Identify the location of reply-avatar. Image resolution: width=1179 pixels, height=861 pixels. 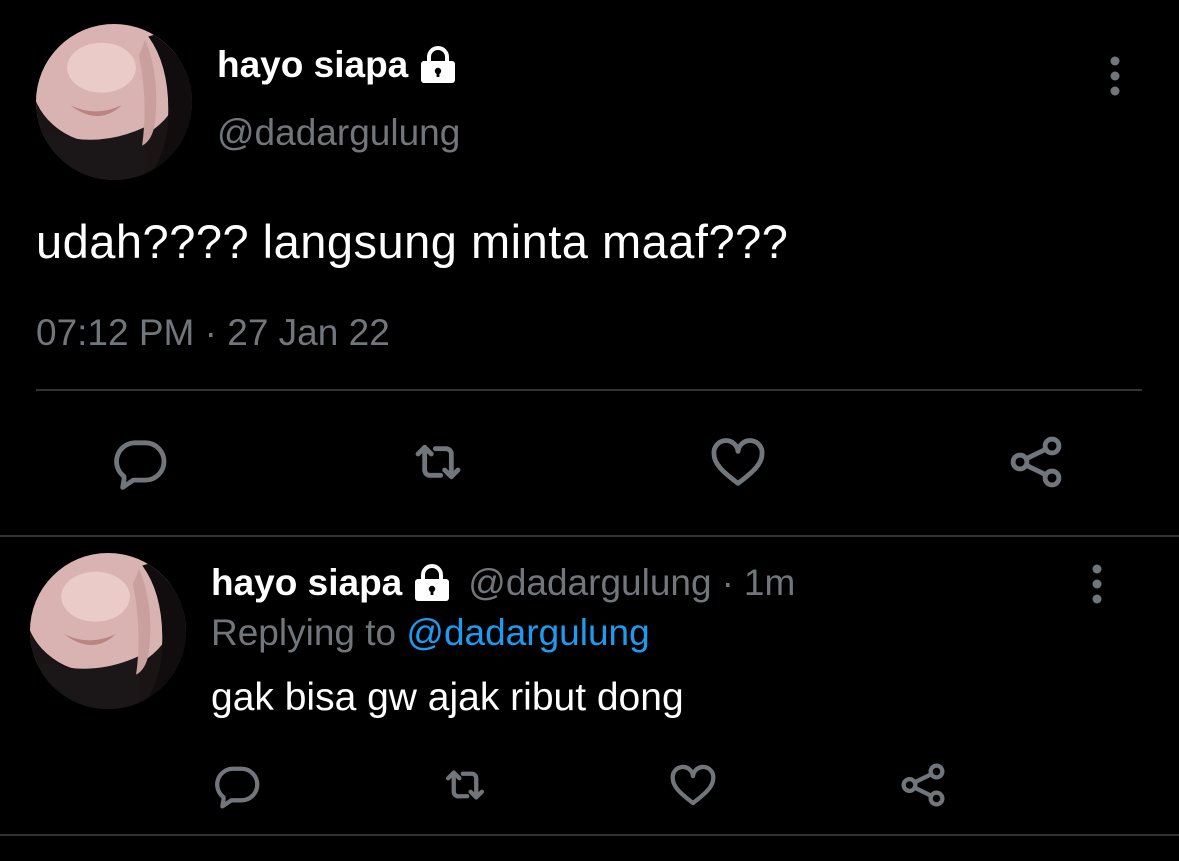
(108, 631).